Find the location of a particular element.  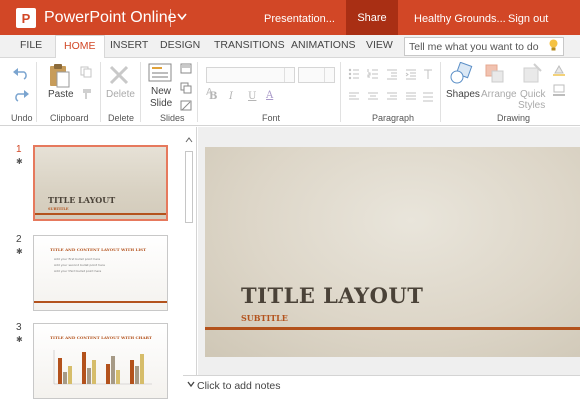

bullets-icon is located at coordinates (354, 74).